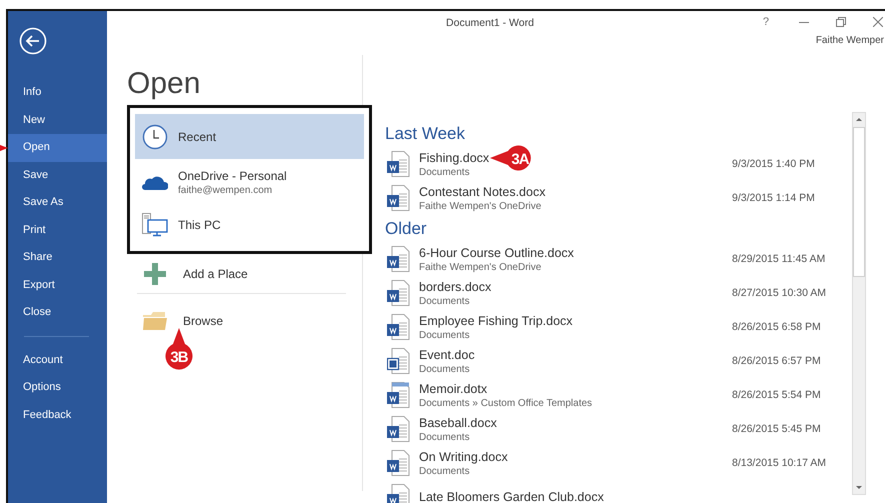 Image resolution: width=885 pixels, height=503 pixels. I want to click on computer-icon, so click(155, 225).